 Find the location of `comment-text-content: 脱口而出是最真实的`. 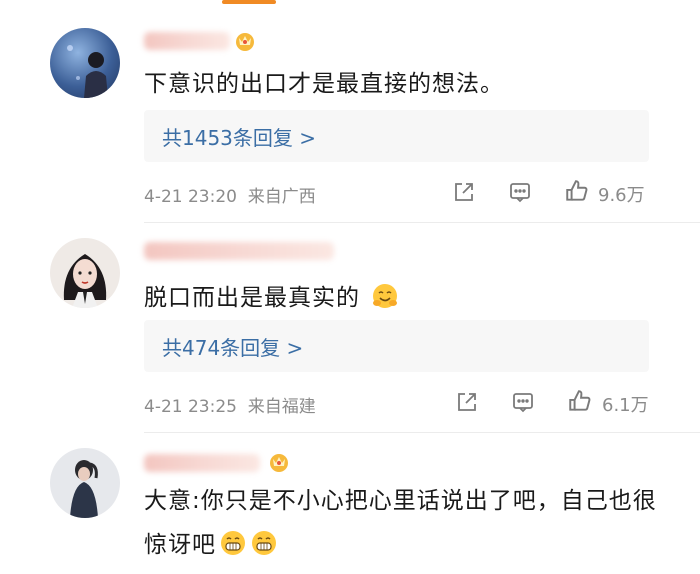

comment-text-content: 脱口而出是最真实的 is located at coordinates (252, 298).